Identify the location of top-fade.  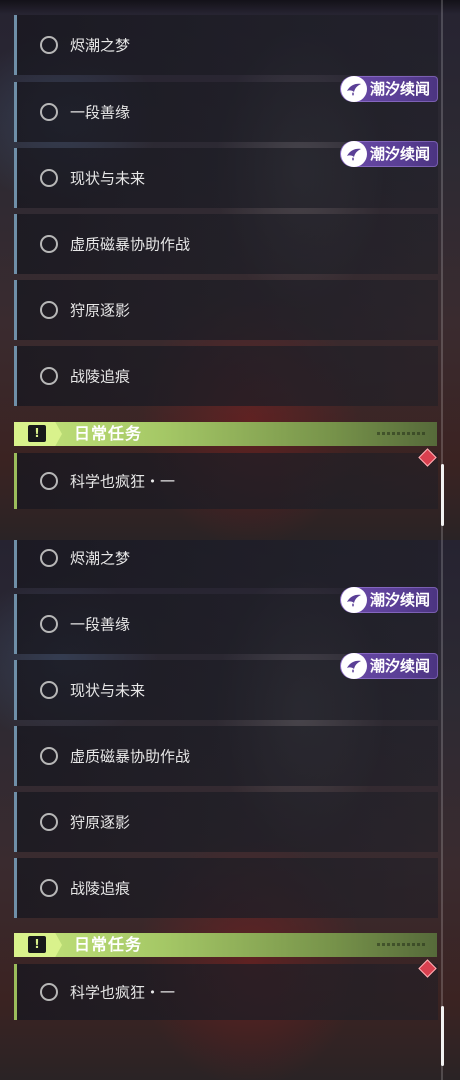
(230, 7).